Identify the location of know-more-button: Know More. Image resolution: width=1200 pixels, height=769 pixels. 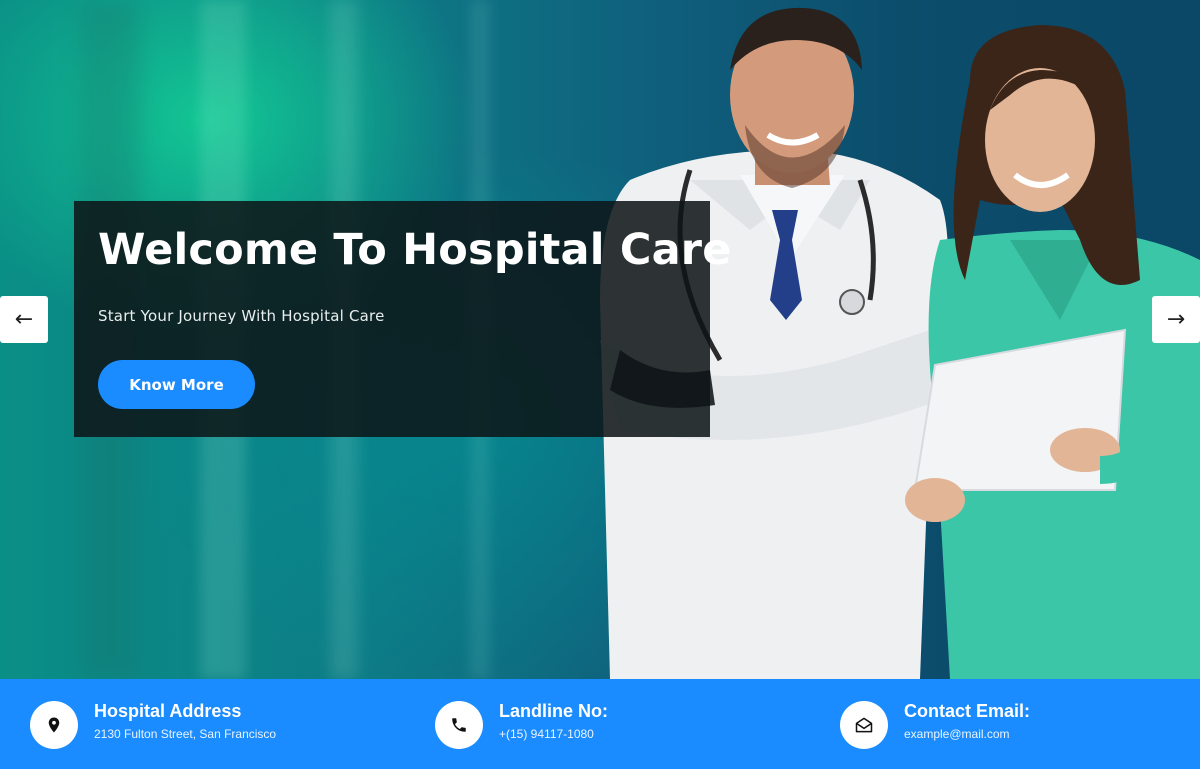
(176, 384).